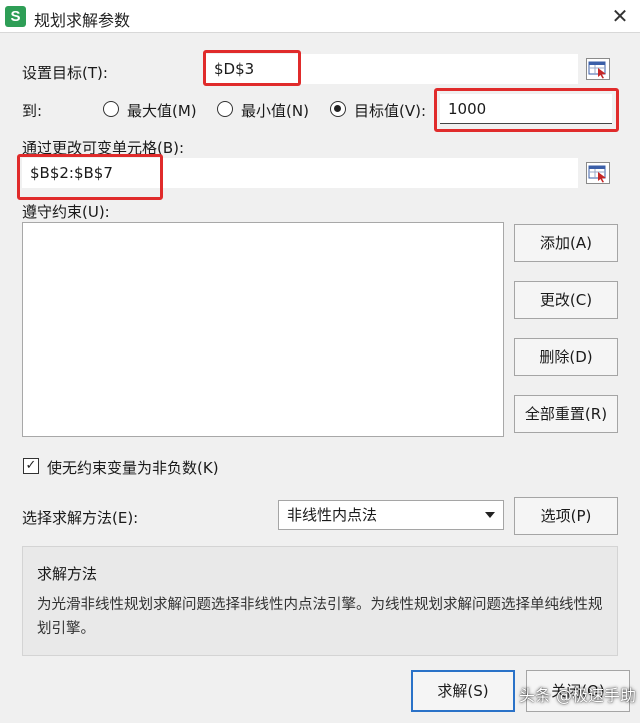 Image resolution: width=640 pixels, height=723 pixels. Describe the element at coordinates (252, 68) in the screenshot. I see `objective-highlight-box` at that location.